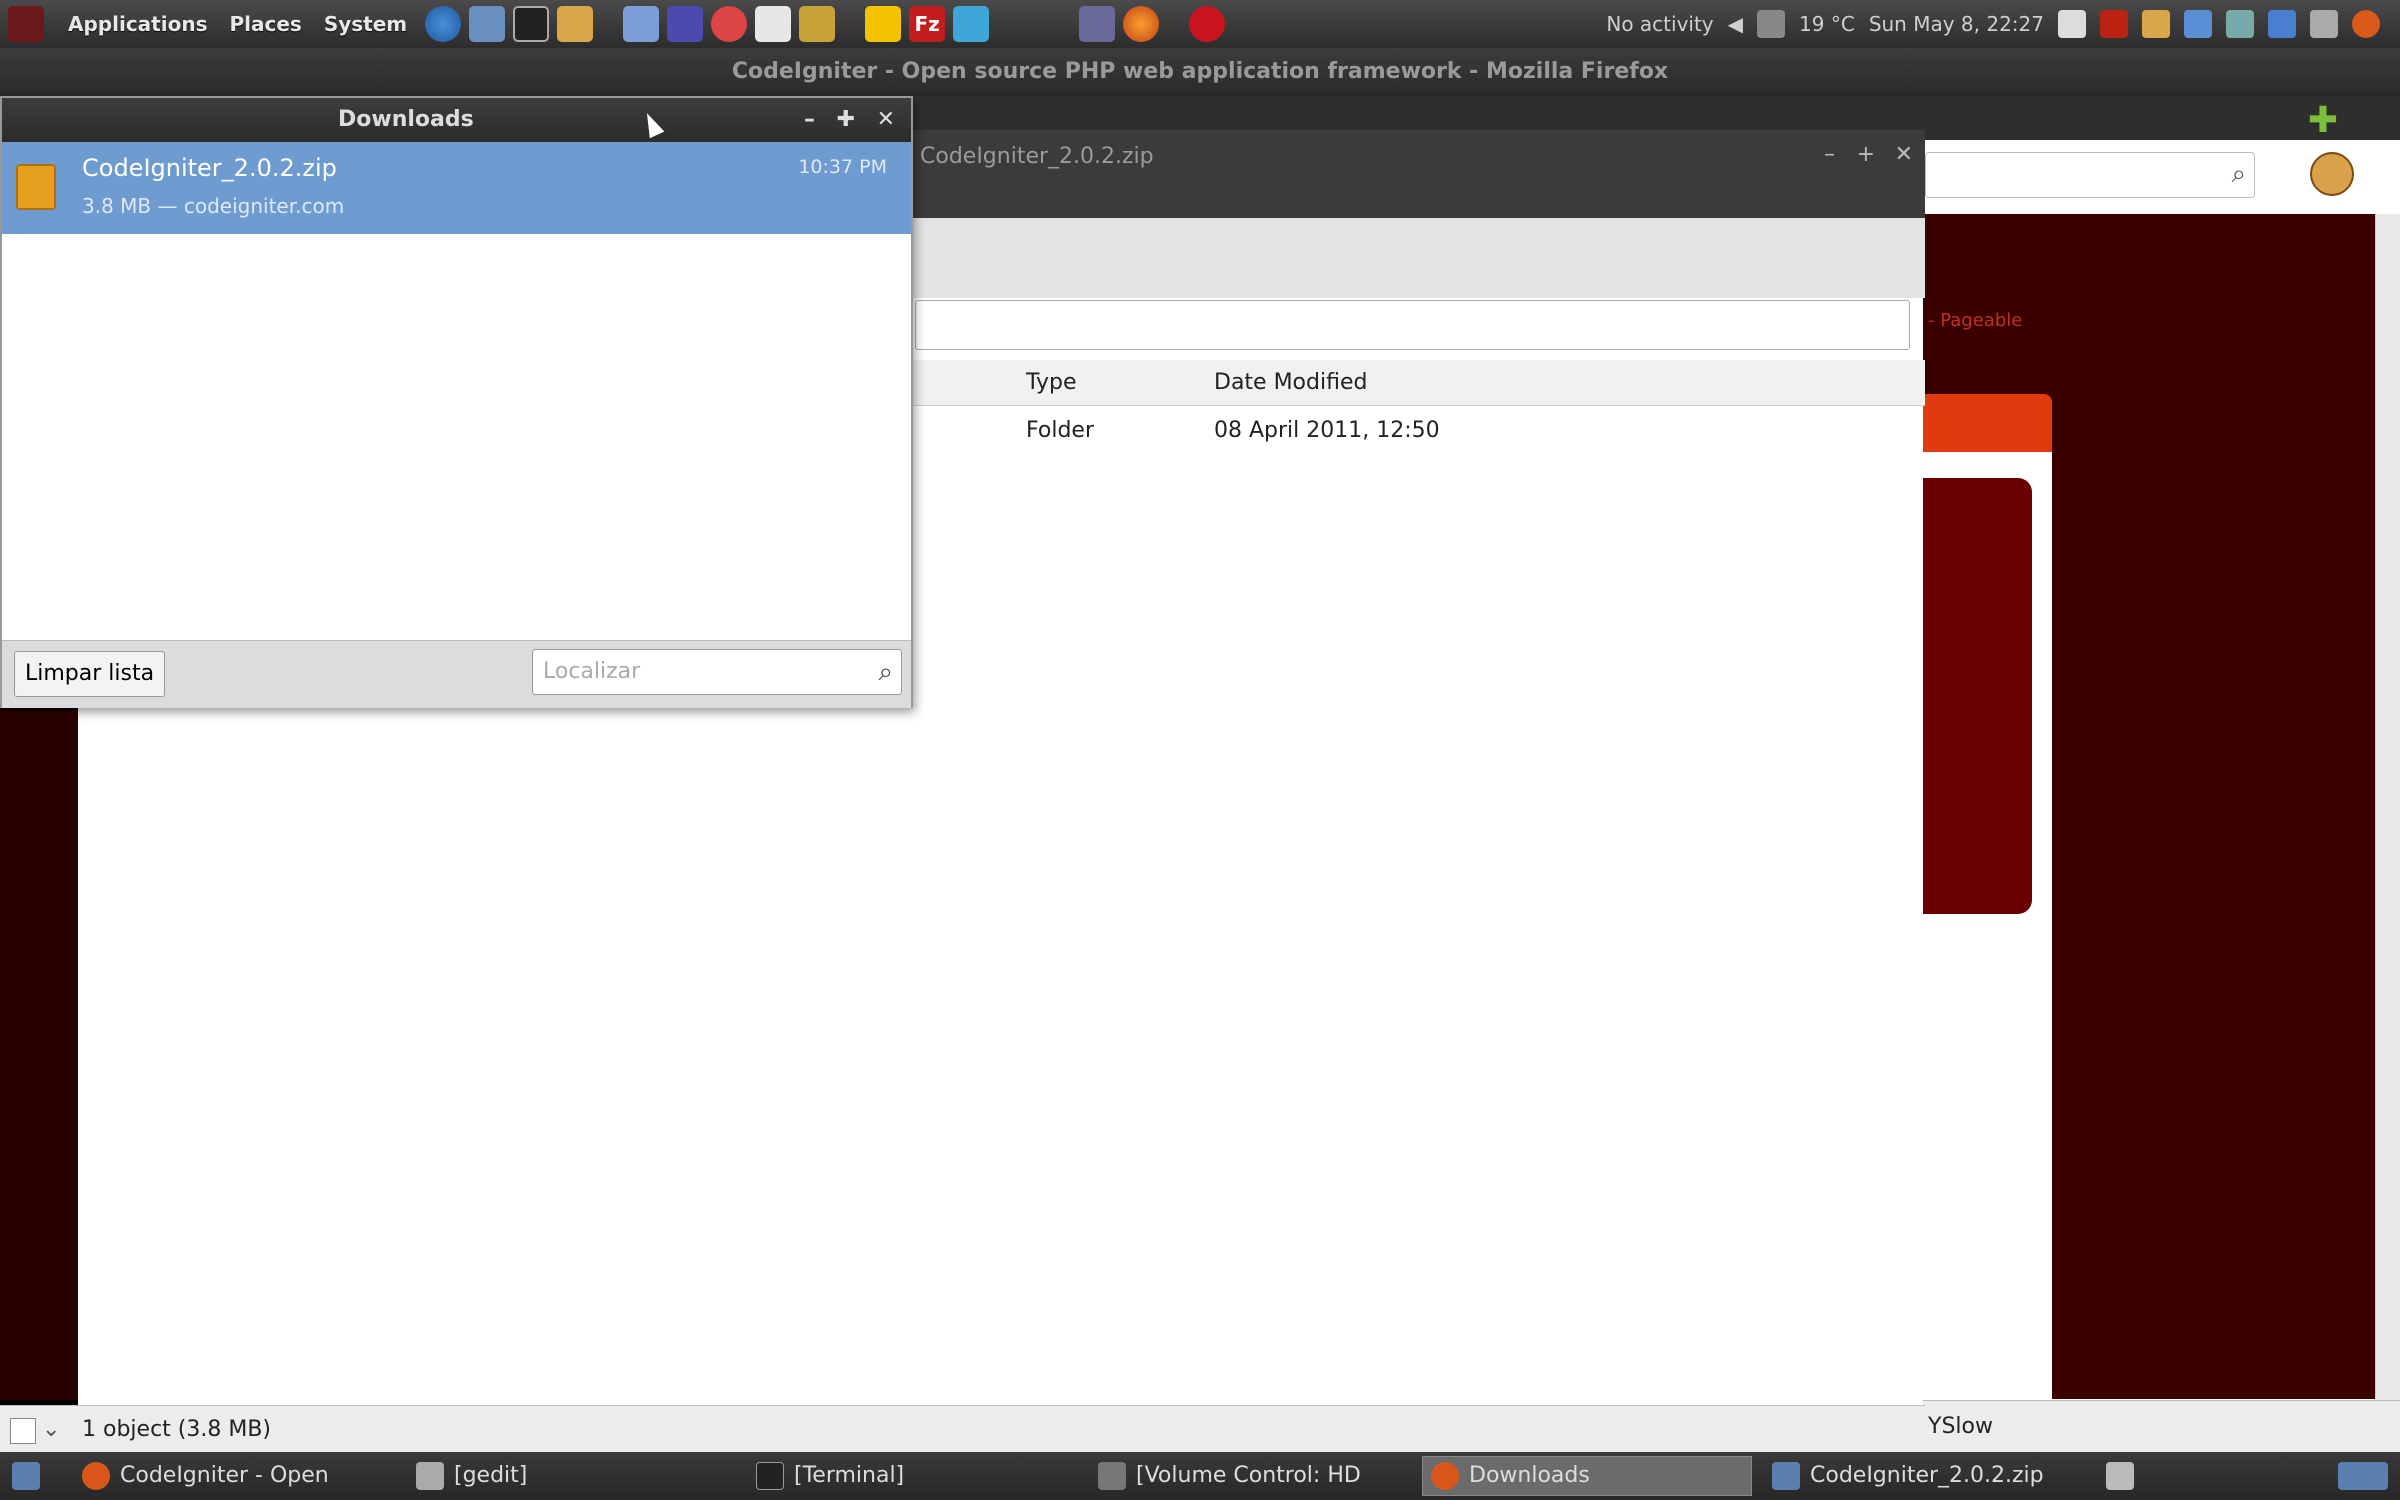 This screenshot has width=2400, height=1500. Describe the element at coordinates (2160, 1426) in the screenshot. I see `firefox-statusbar: YSlow` at that location.